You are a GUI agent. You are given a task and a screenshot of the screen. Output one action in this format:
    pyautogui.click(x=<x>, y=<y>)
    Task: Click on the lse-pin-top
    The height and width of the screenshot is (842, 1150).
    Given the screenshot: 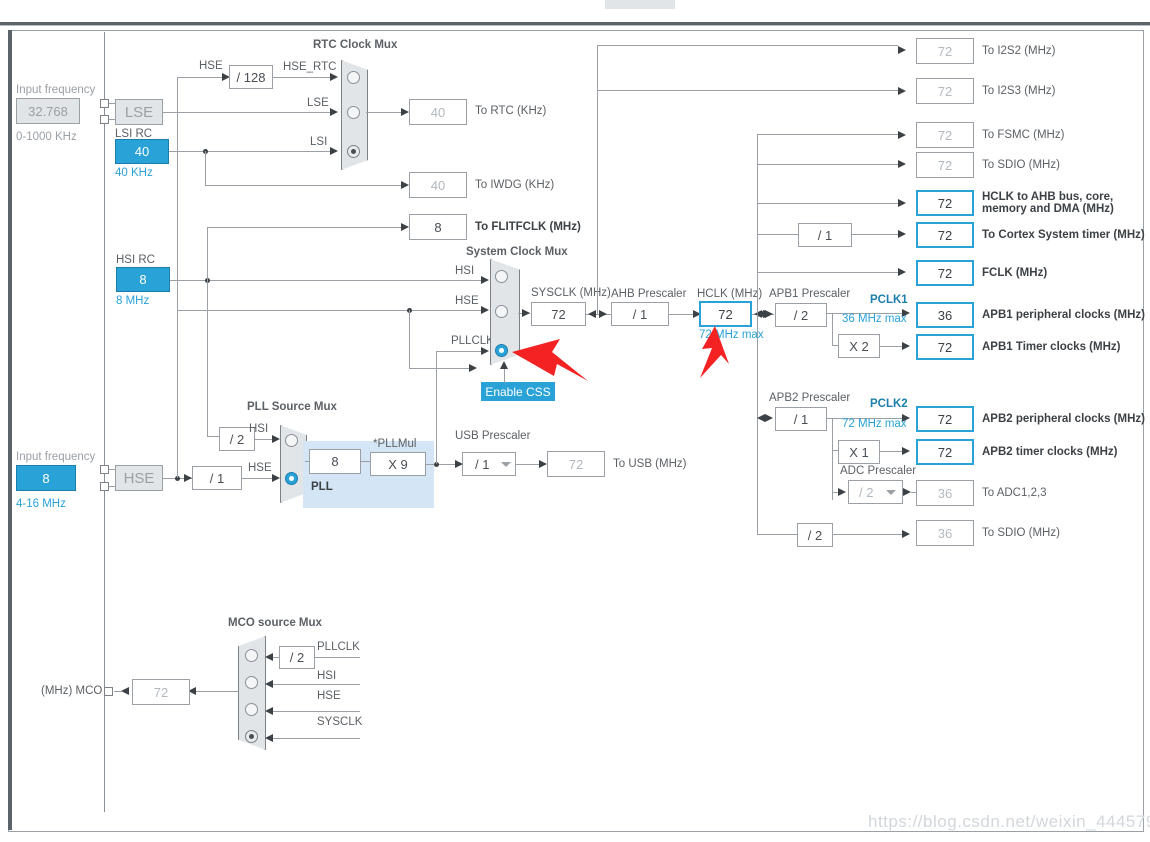 What is the action you would take?
    pyautogui.click(x=104, y=103)
    